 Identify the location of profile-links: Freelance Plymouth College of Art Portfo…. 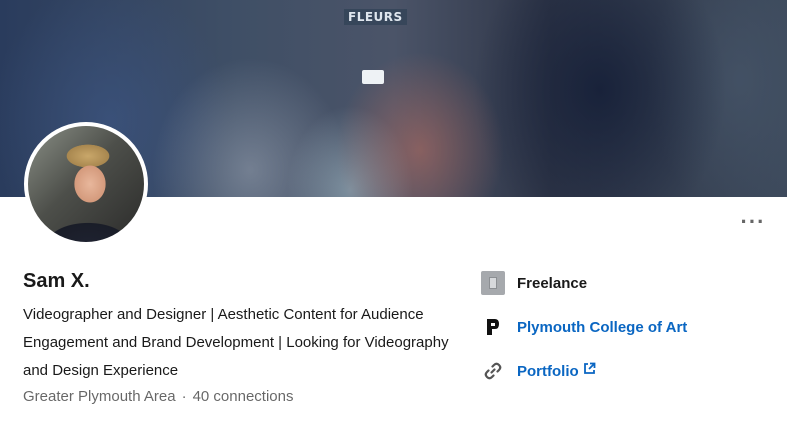
(584, 337).